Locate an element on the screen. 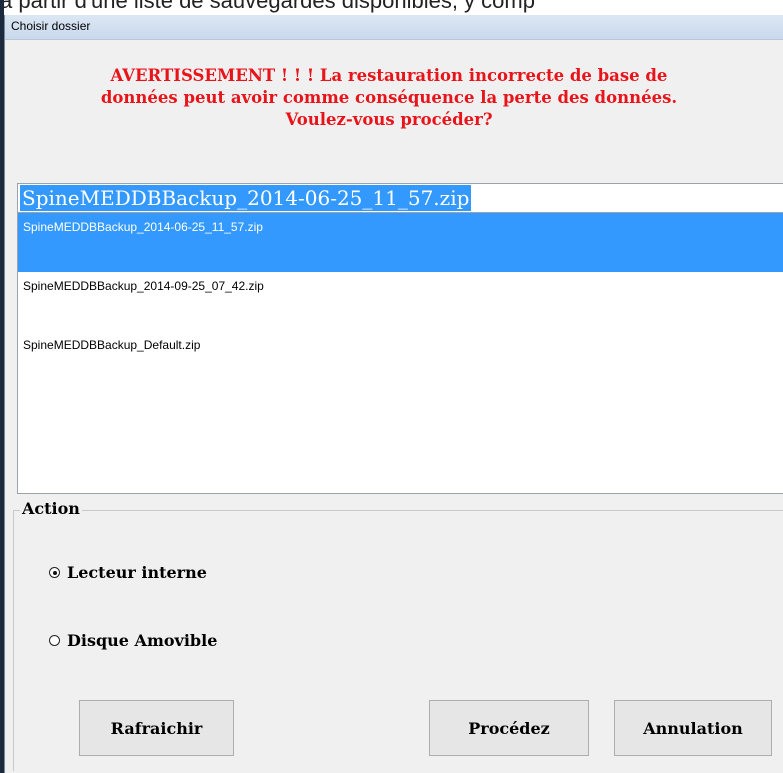 Image resolution: width=783 pixels, height=773 pixels. list-item-label: SpineMEDDBBackup_Default.zip is located at coordinates (112, 345).